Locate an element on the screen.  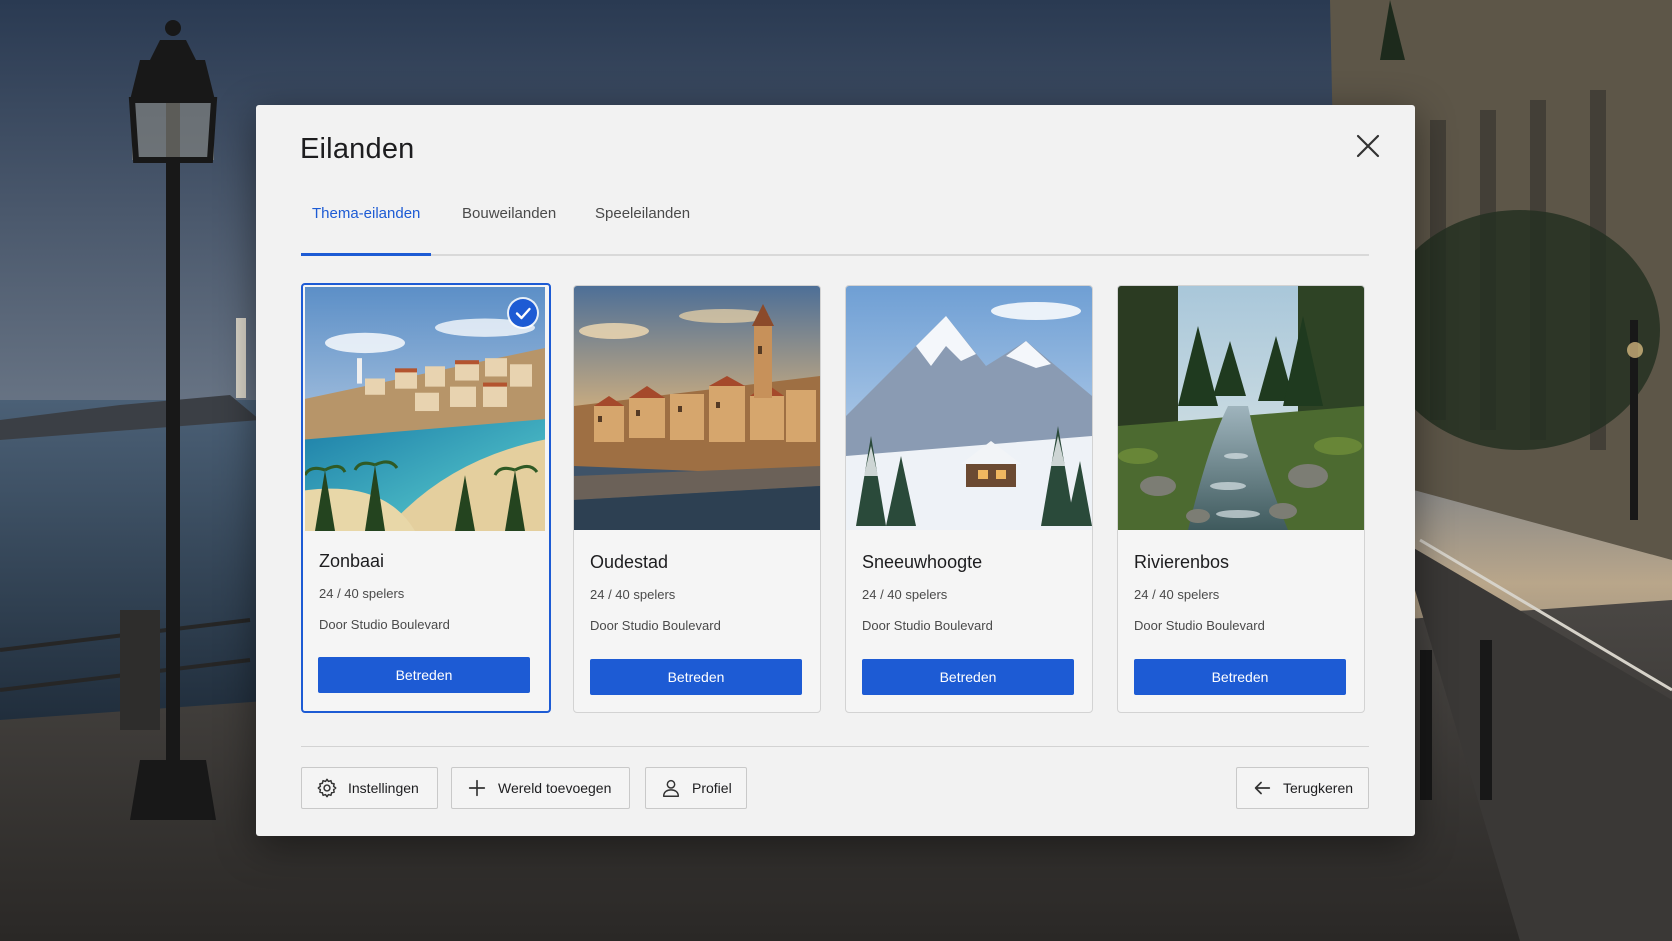
close-button is located at coordinates (1368, 146).